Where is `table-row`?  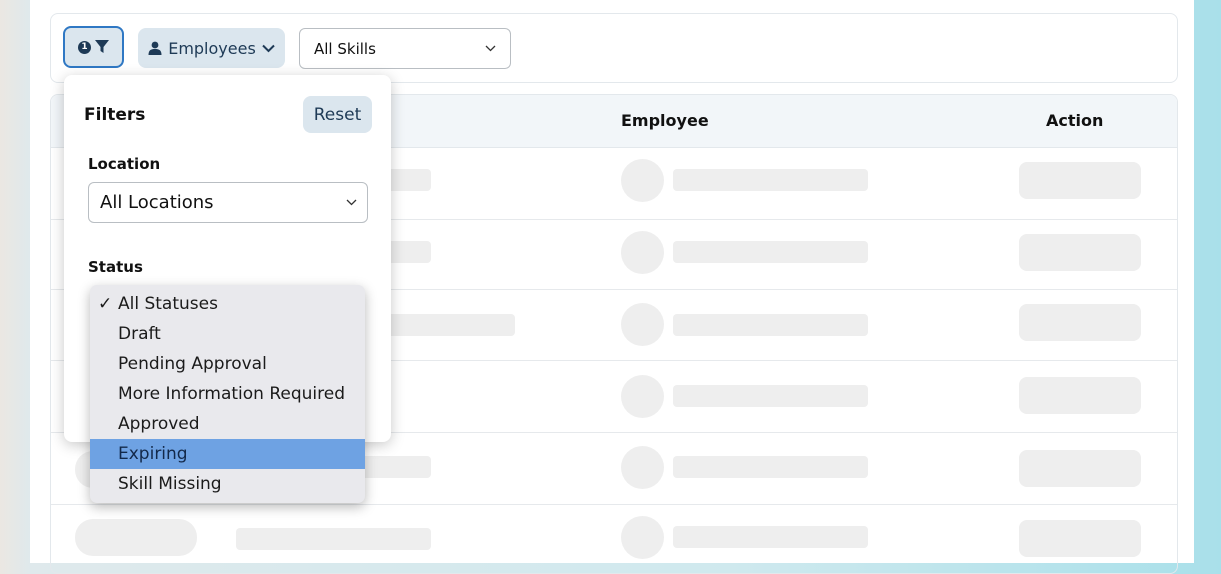
table-row is located at coordinates (614, 538).